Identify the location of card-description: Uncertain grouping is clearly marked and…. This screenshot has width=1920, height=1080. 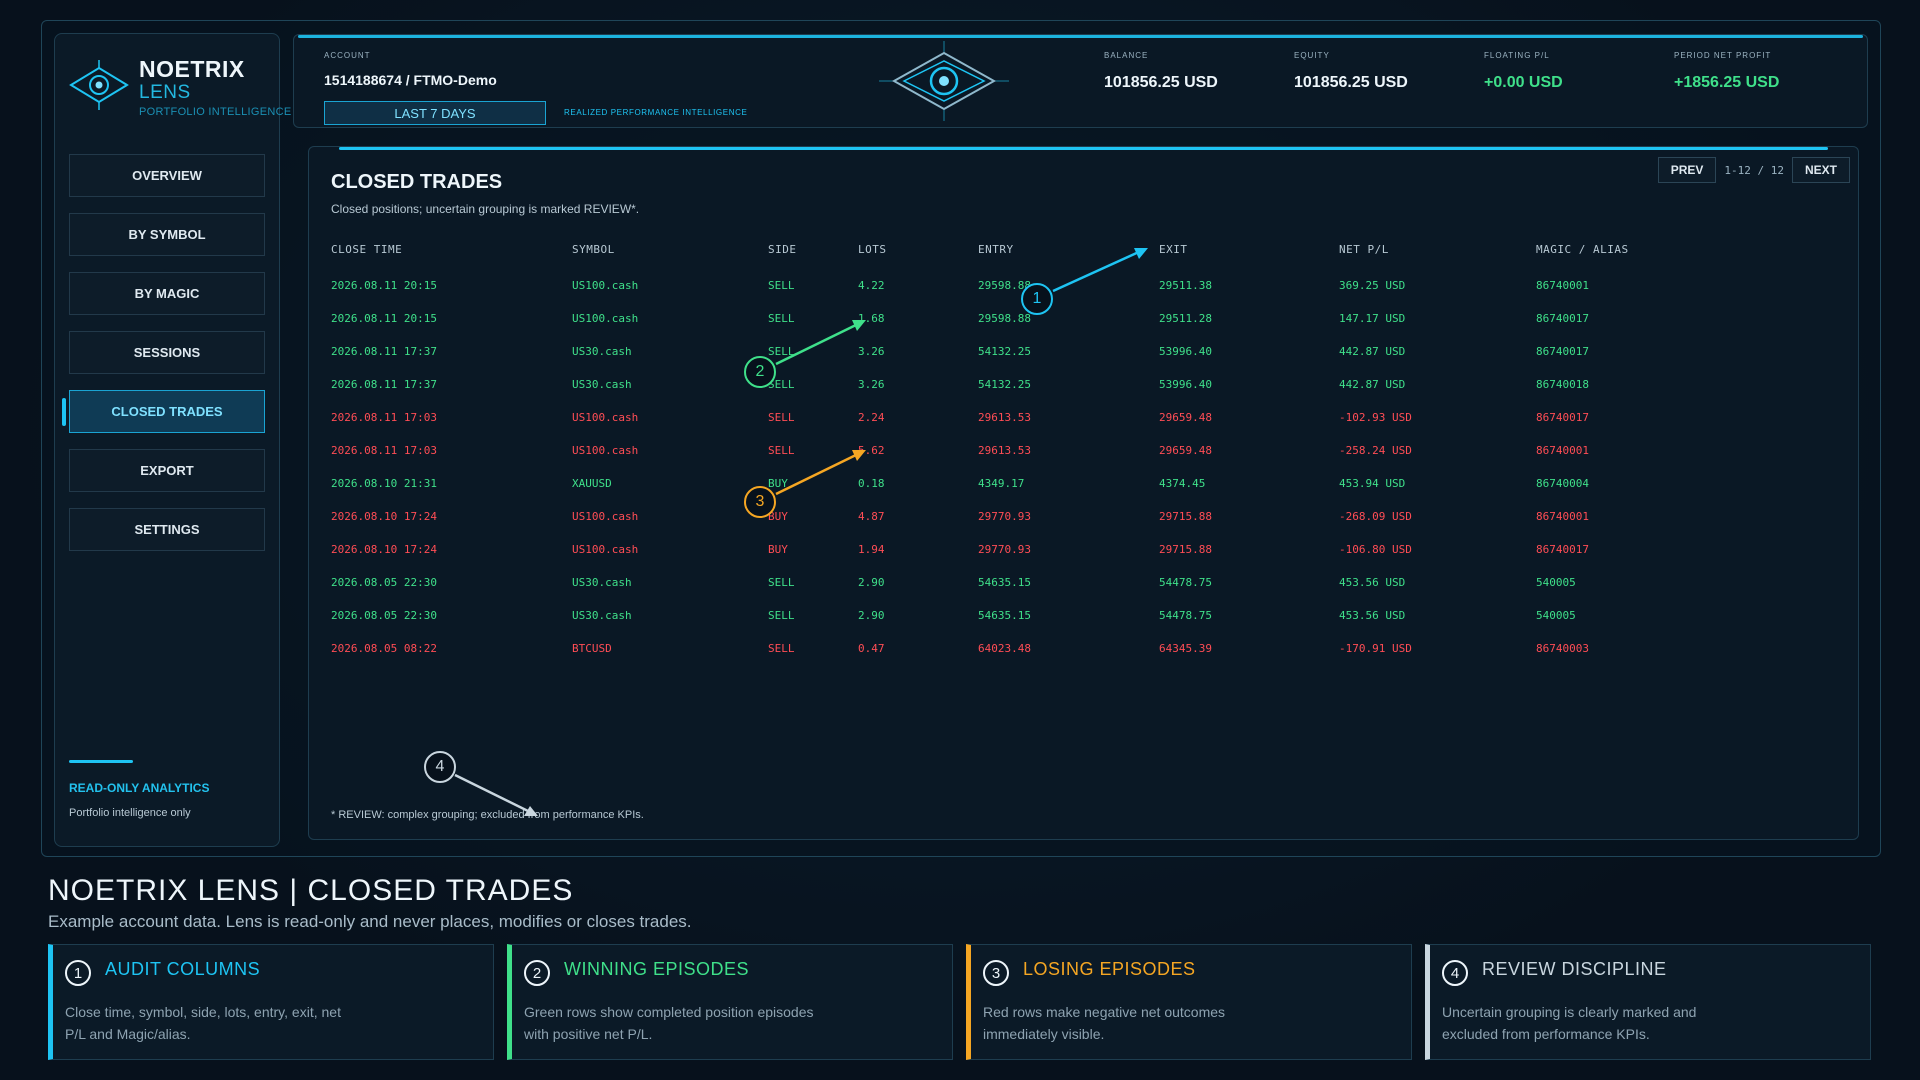
(1569, 1023).